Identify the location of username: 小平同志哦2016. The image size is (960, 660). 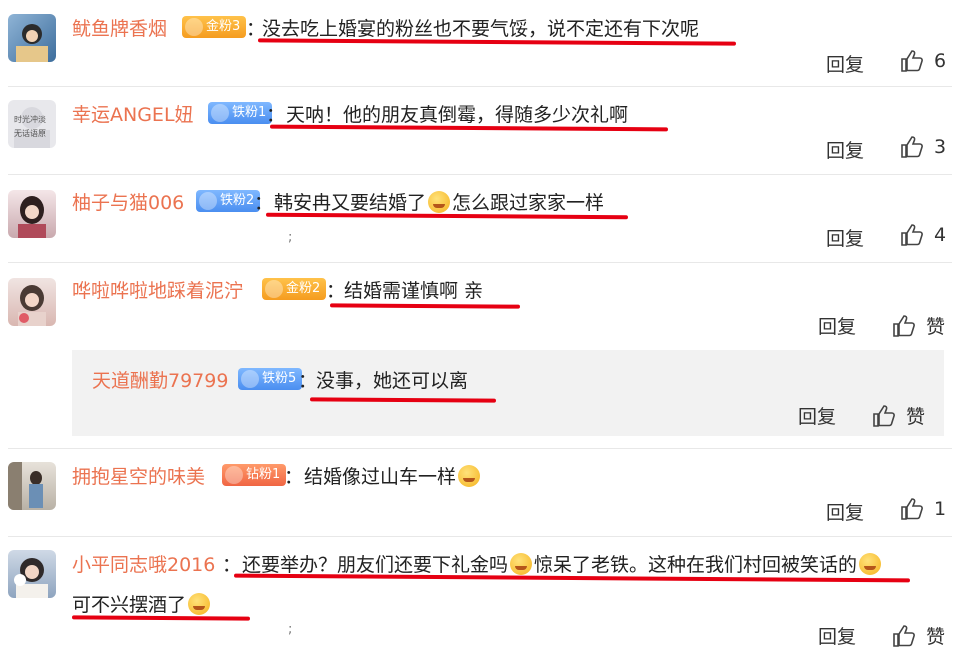
(143, 563).